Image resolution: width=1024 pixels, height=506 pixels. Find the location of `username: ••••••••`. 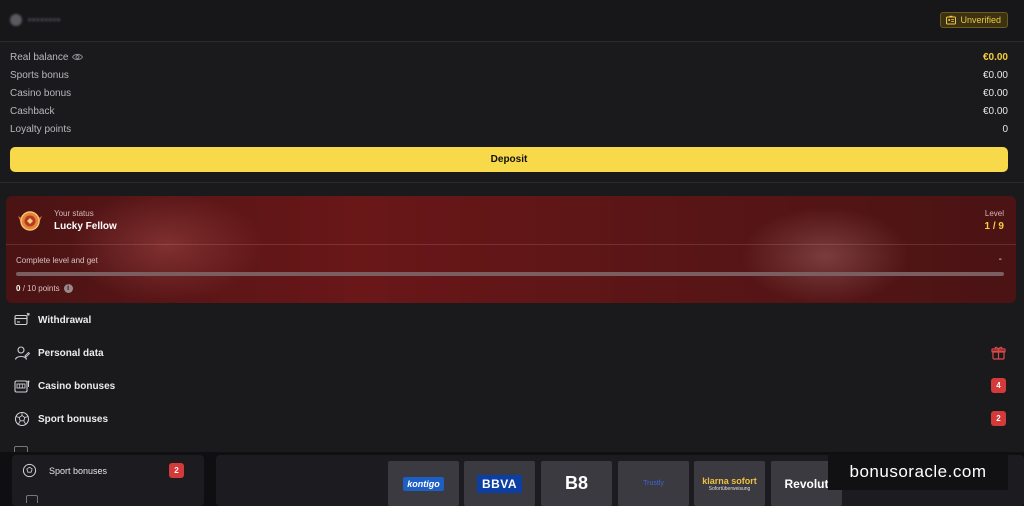

username: •••••••• is located at coordinates (35, 20).